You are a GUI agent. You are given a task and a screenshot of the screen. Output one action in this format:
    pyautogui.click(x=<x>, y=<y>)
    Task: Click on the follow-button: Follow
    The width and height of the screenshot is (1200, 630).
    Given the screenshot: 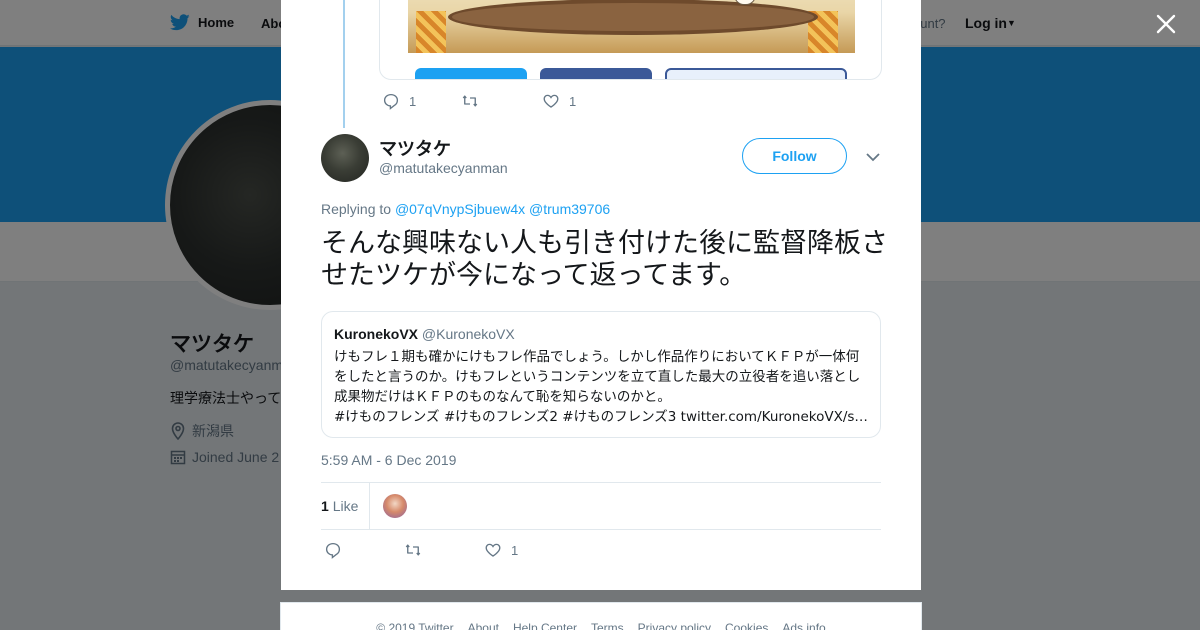 What is the action you would take?
    pyautogui.click(x=794, y=156)
    